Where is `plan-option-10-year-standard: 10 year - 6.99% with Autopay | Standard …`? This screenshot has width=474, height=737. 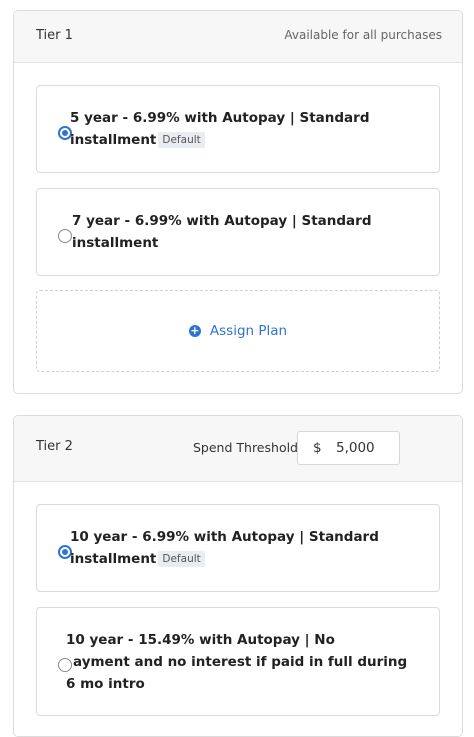
plan-option-10-year-standard: 10 year - 6.99% with Autopay | Standard … is located at coordinates (238, 548).